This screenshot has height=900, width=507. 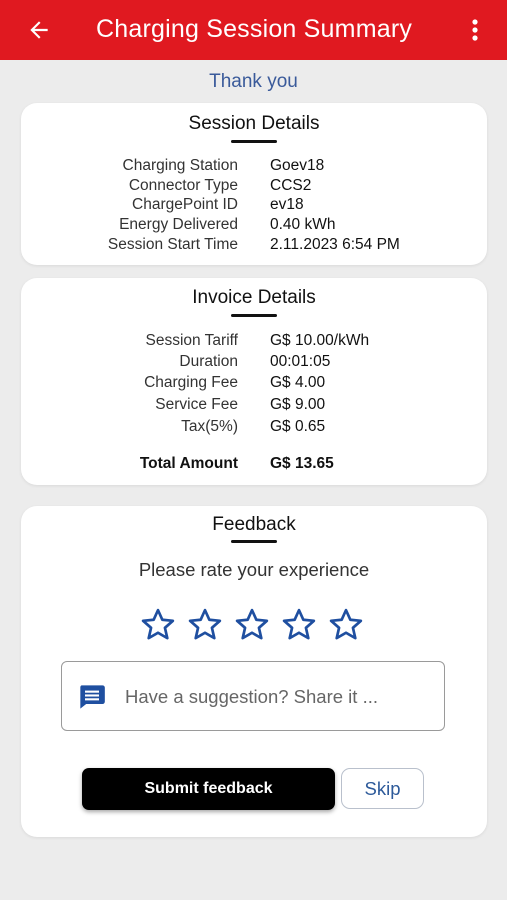 What do you see at coordinates (92, 697) in the screenshot?
I see `chat-bubble-icon` at bounding box center [92, 697].